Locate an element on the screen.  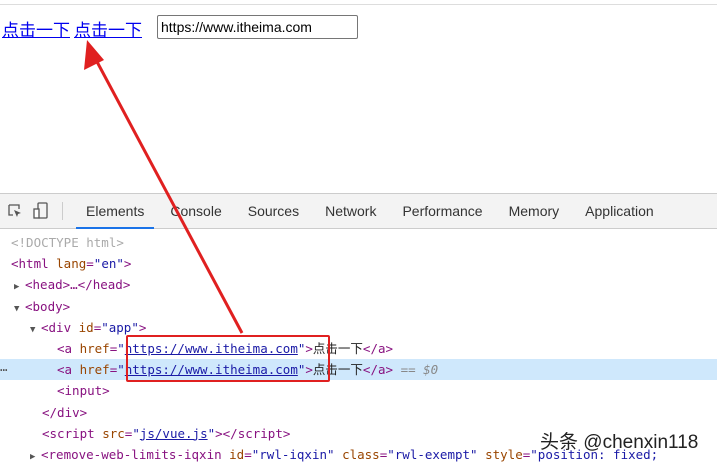
watermark: 头条 @chenxin118 is located at coordinates (619, 442).